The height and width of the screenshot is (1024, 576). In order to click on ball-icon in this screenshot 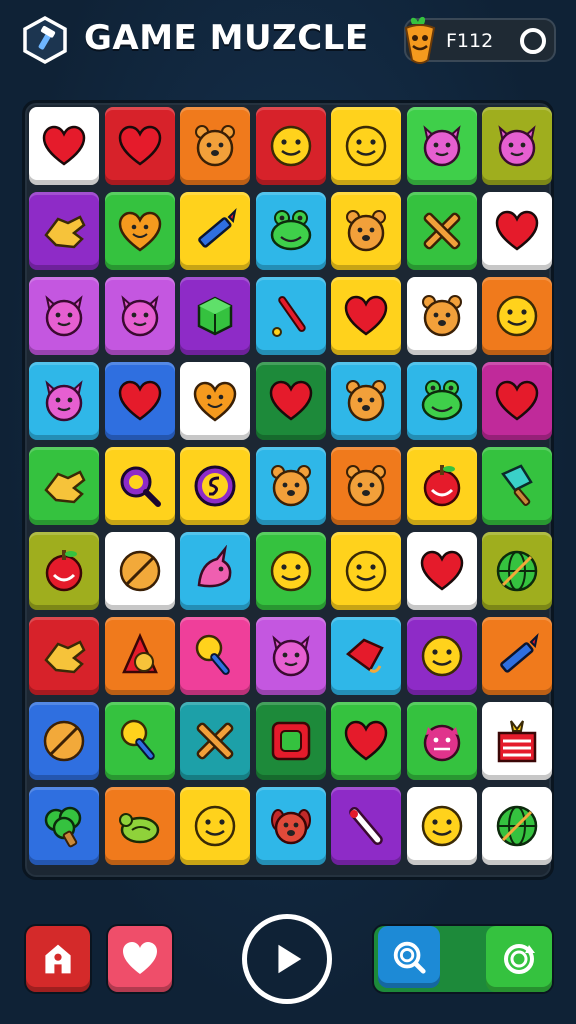, I will do `click(139, 571)`.